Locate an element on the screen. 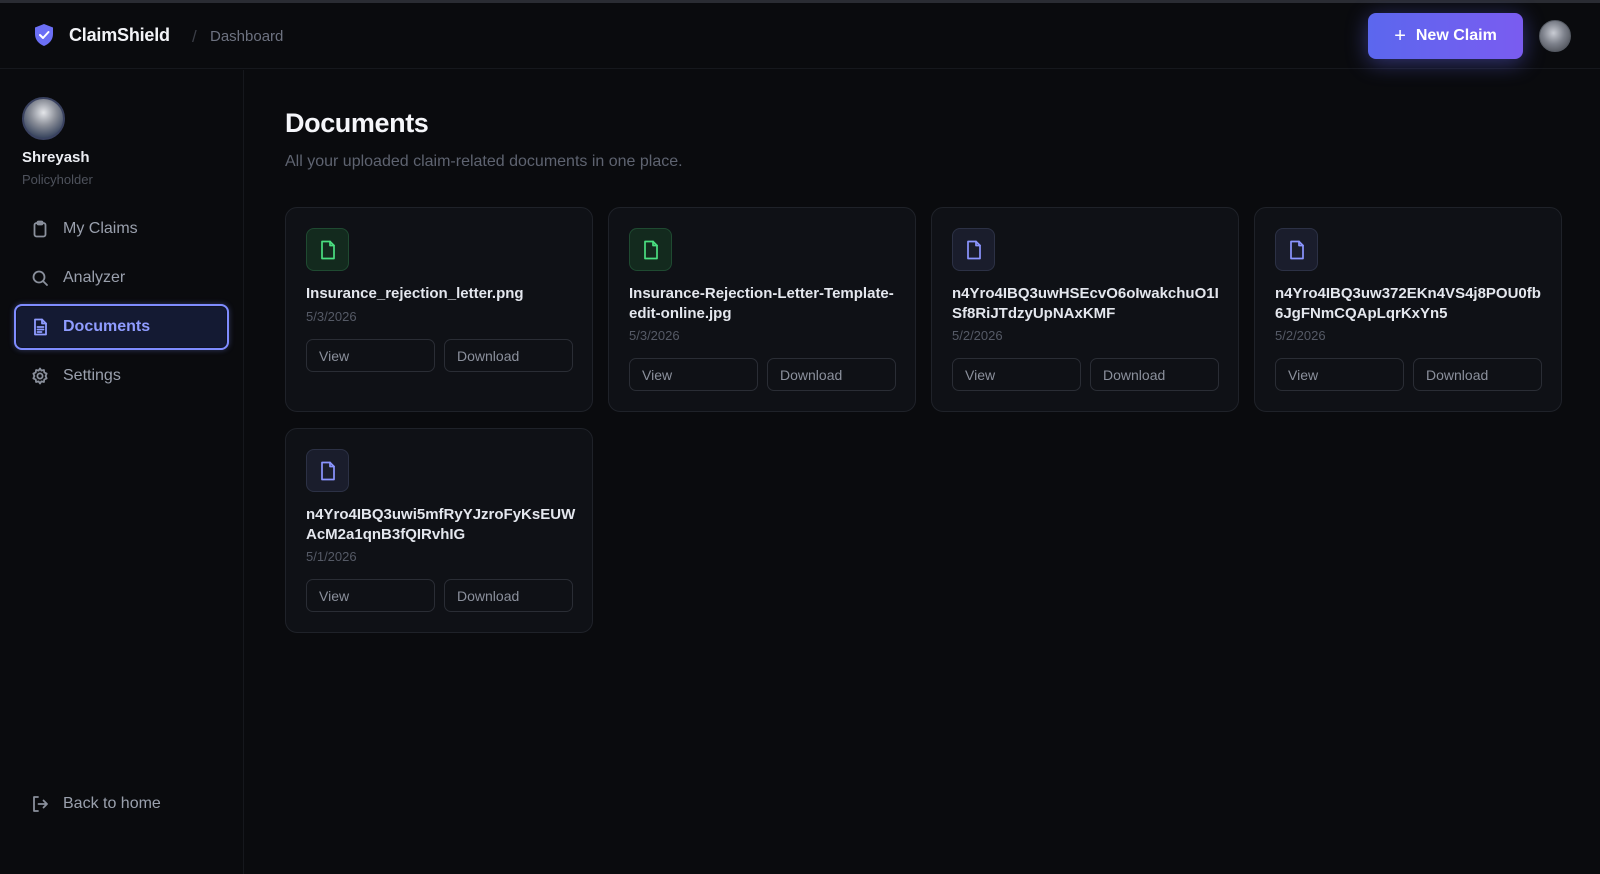  user-name: Shreyash is located at coordinates (56, 157).